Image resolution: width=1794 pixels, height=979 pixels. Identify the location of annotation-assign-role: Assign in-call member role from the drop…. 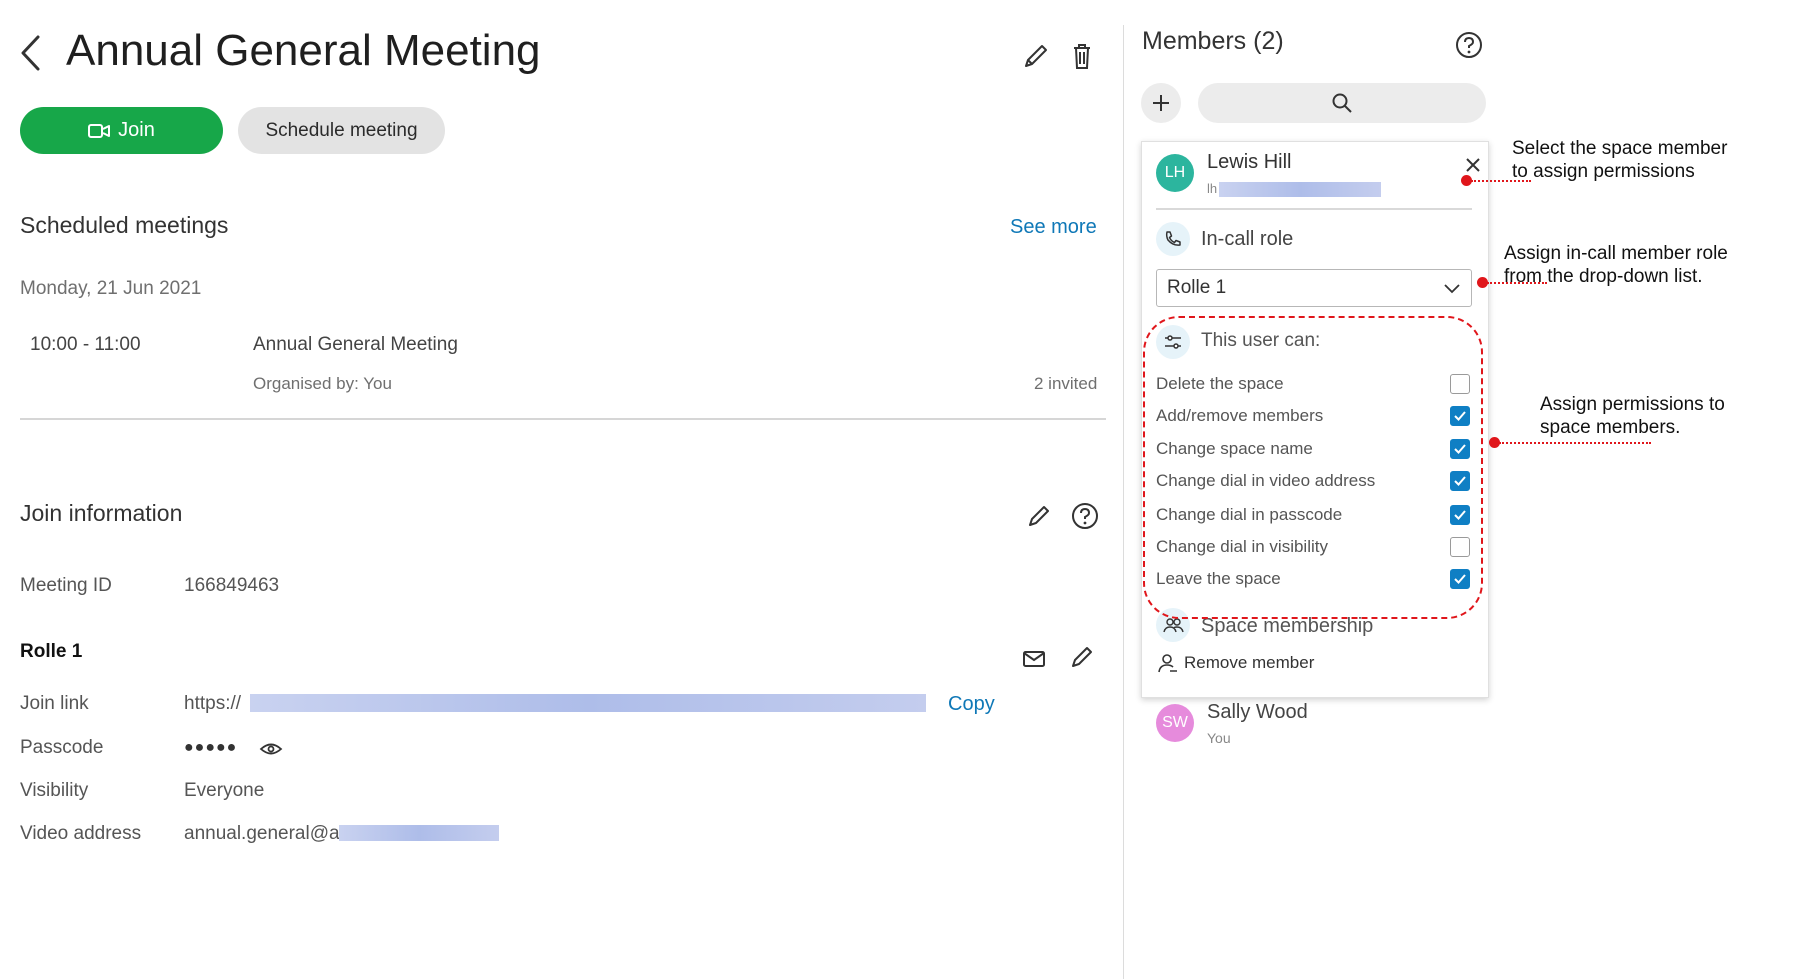
(1616, 265).